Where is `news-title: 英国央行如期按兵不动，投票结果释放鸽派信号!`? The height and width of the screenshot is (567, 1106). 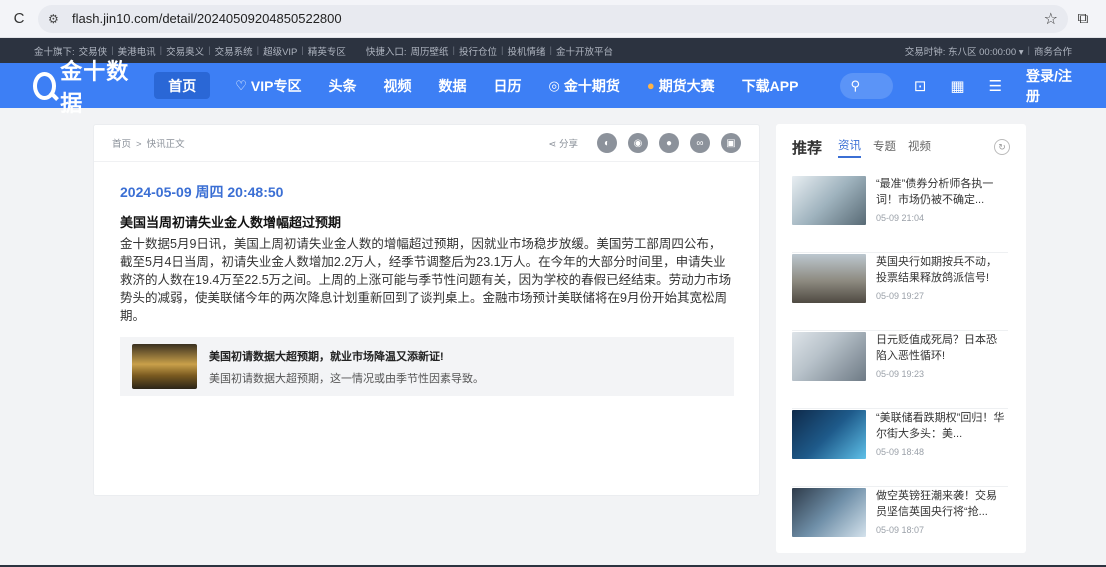 news-title: 英国央行如期按兵不动，投票结果释放鸽派信号! is located at coordinates (936, 270).